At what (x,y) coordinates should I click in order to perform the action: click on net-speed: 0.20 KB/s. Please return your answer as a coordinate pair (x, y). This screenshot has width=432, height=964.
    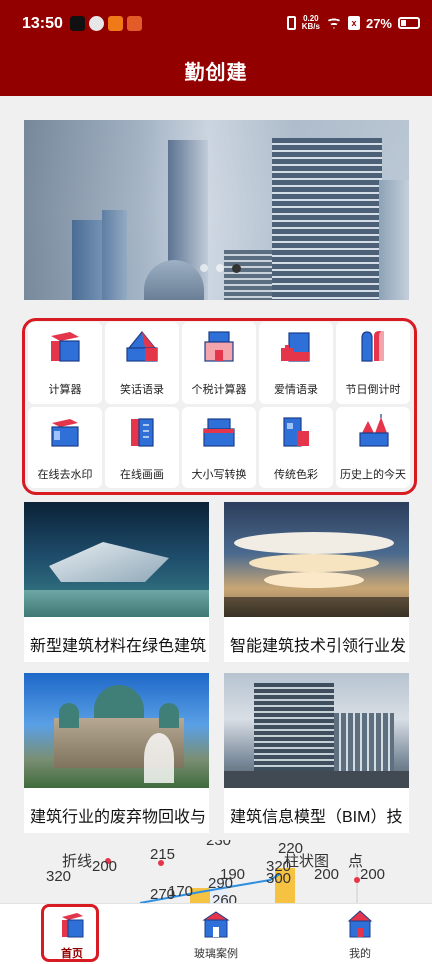
    Looking at the image, I should click on (311, 23).